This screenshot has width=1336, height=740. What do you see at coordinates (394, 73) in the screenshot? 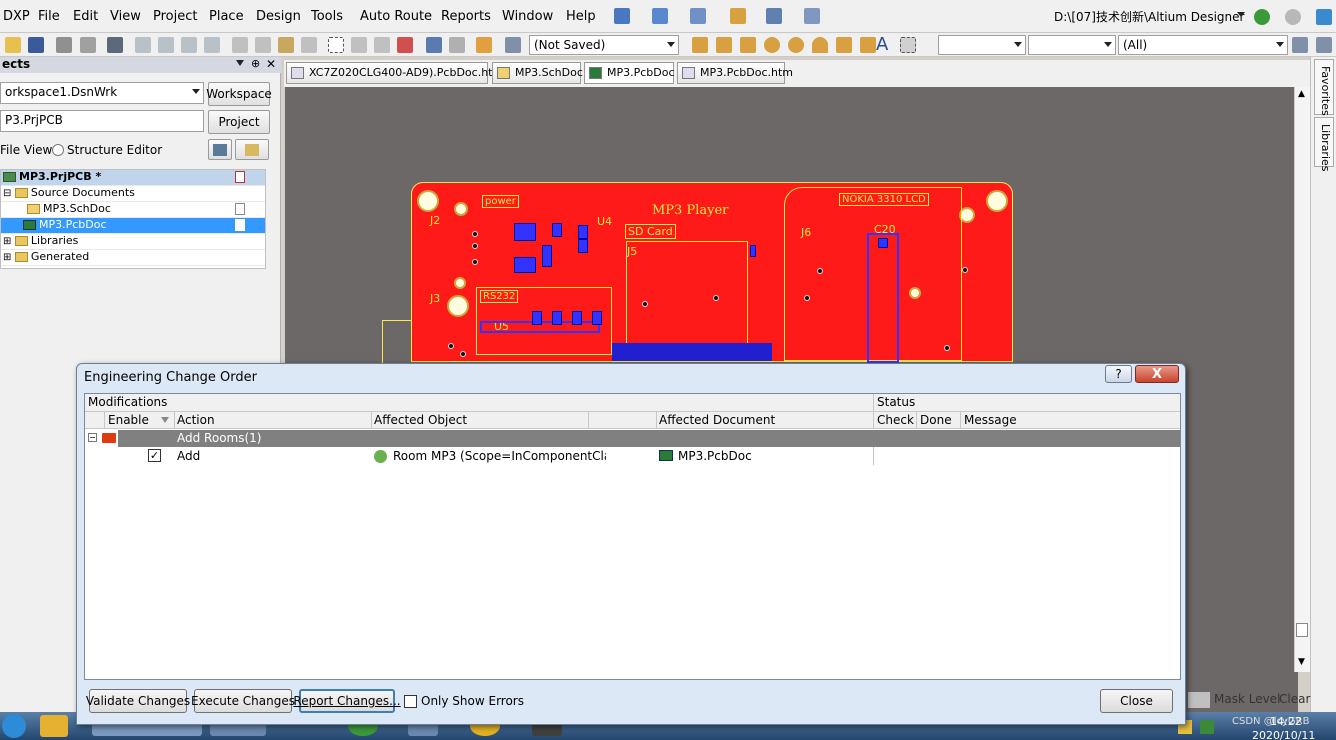
I see `tab-xc7z020-htm: XC7Z020CLG400-AD9).PcbDoc.htm` at bounding box center [394, 73].